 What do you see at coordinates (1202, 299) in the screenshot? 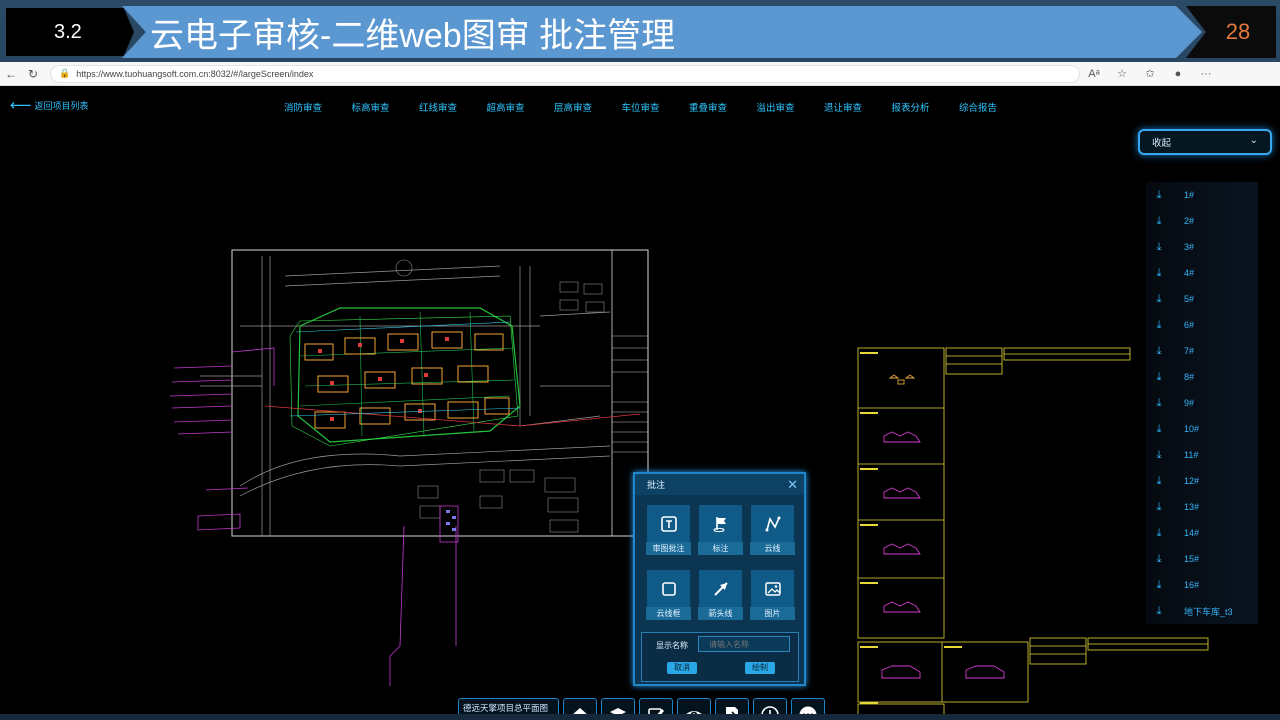
I see `floor-item: ⤓ 5#` at bounding box center [1202, 299].